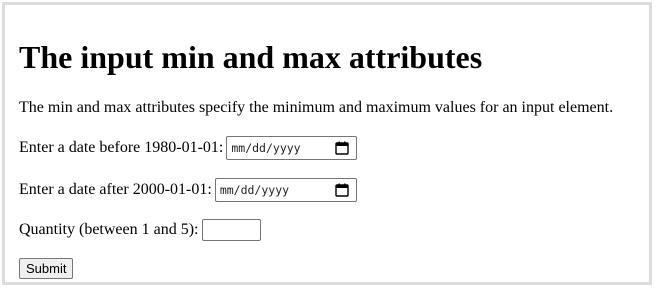 The image size is (658, 291). I want to click on date-after-placeholder: mm/dd/yyyy, so click(254, 190).